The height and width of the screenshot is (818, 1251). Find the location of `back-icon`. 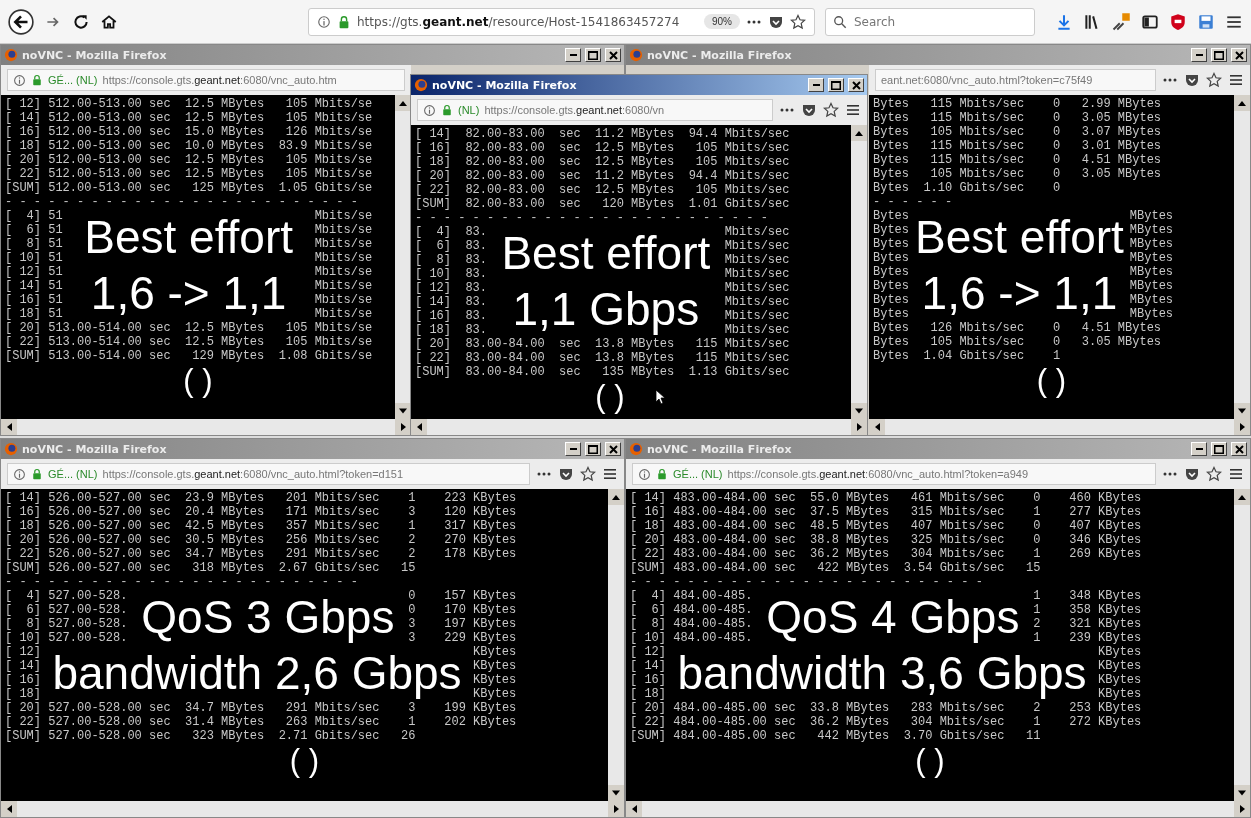

back-icon is located at coordinates (21, 21).